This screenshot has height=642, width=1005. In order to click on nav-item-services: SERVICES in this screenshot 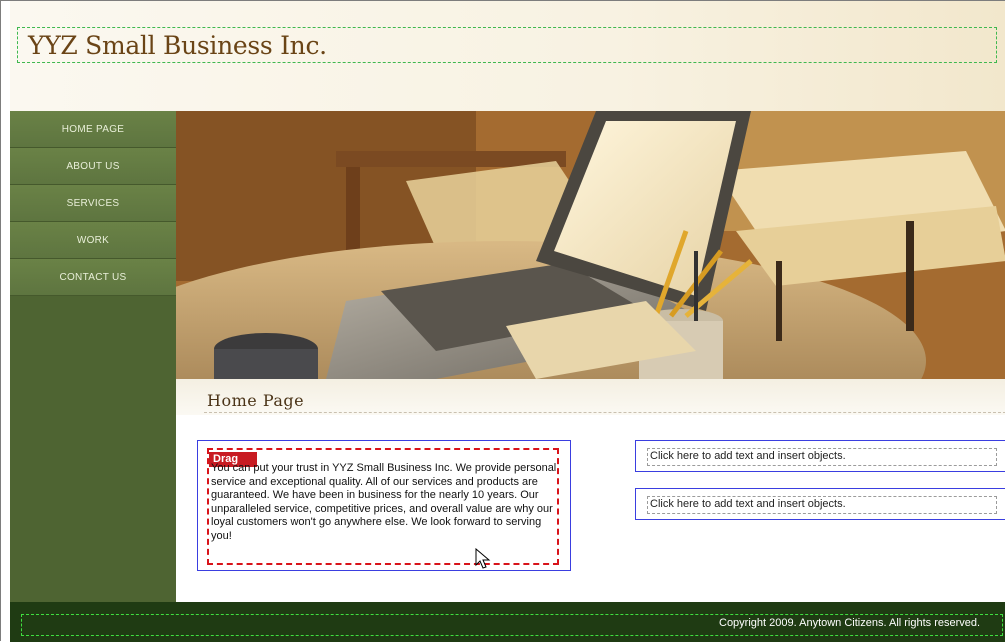, I will do `click(93, 203)`.